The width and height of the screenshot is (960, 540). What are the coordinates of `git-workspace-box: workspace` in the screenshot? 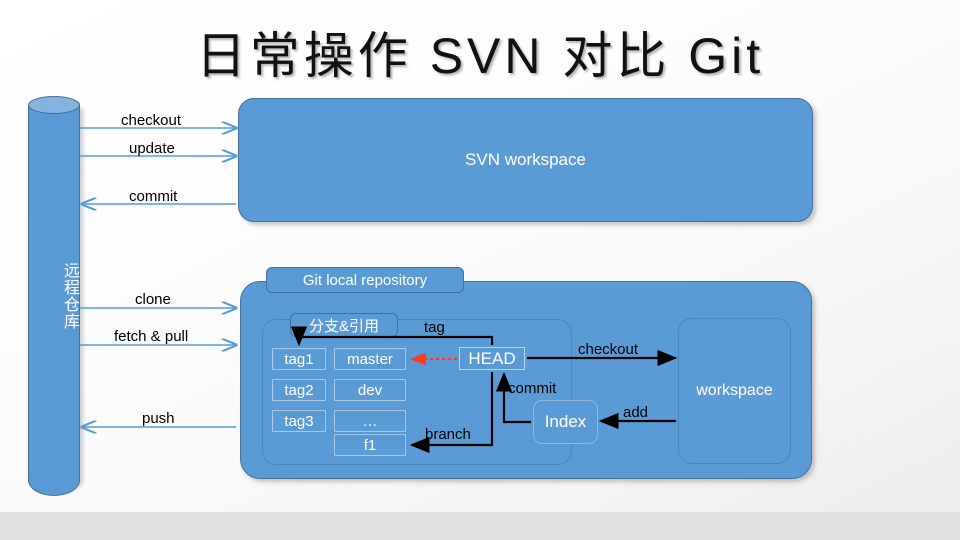 It's located at (734, 391).